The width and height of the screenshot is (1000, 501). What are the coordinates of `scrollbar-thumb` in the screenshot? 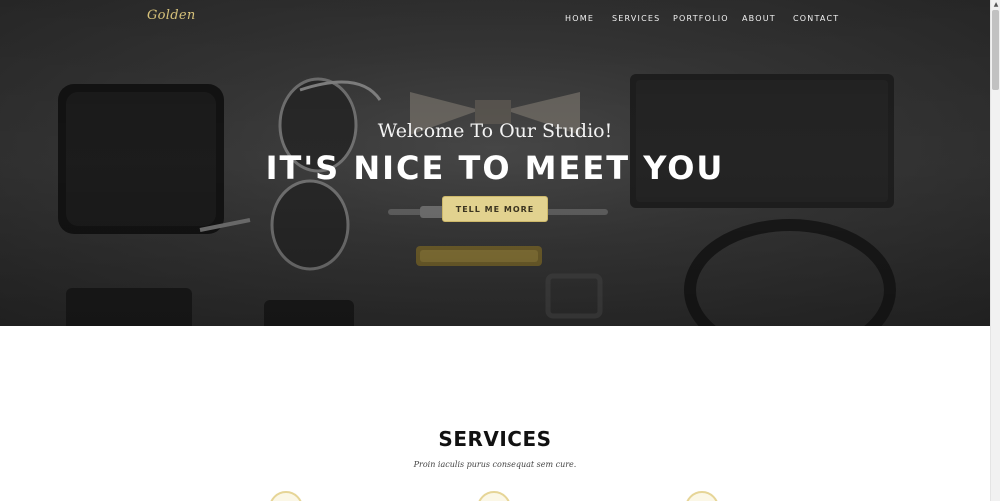 It's located at (995, 50).